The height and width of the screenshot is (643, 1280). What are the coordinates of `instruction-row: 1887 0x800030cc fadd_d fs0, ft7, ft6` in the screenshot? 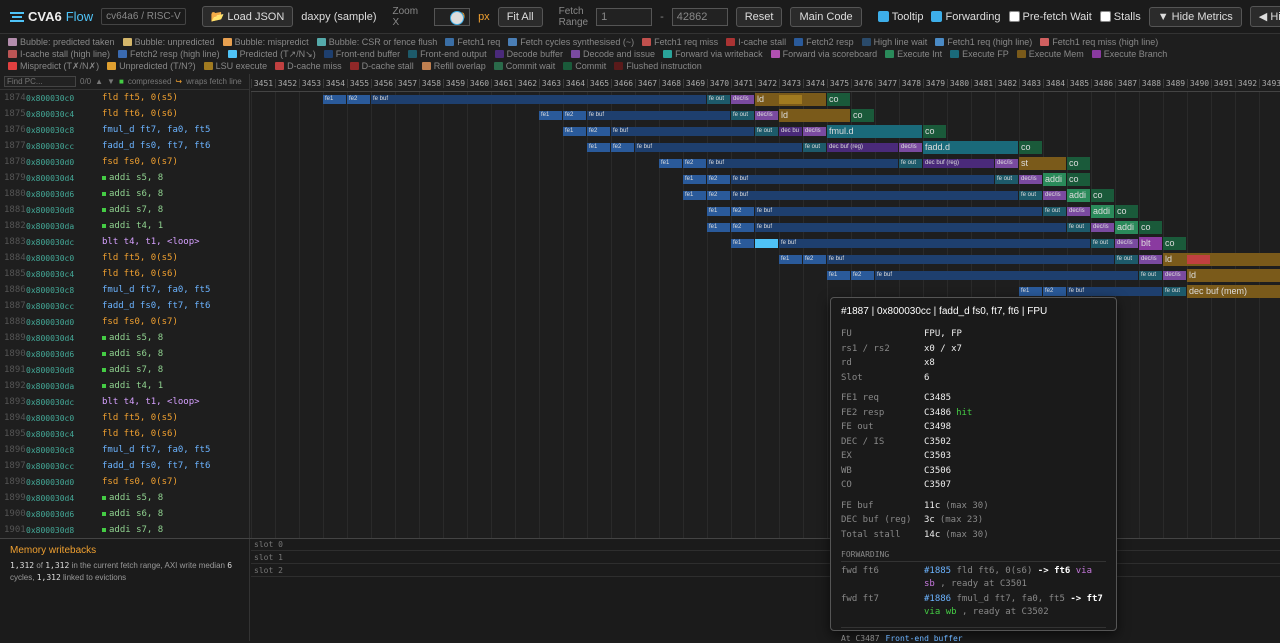 It's located at (124, 306).